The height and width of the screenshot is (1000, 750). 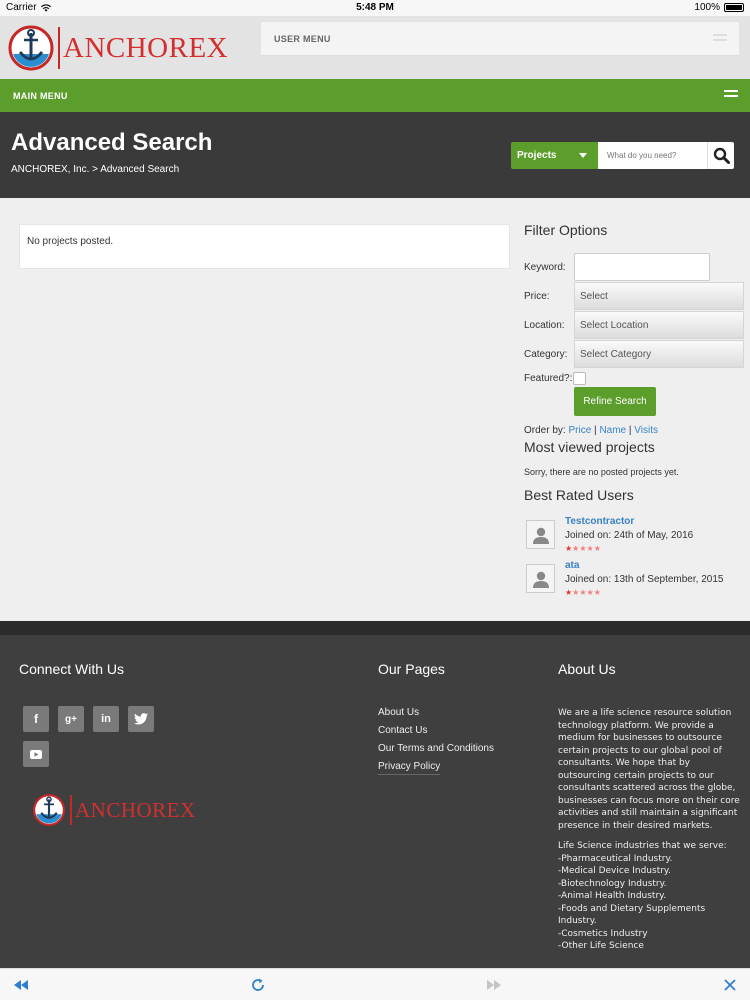 I want to click on search-icon, so click(x=721, y=155).